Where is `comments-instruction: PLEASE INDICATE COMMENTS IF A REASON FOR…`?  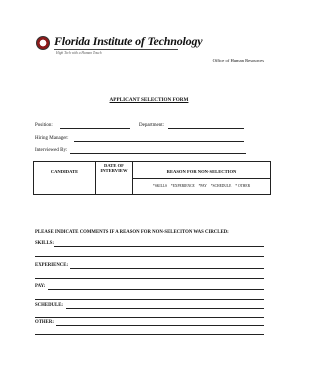
comments-instruction: PLEASE INDICATE COMMENTS IF A REASON FOR… is located at coordinates (132, 232).